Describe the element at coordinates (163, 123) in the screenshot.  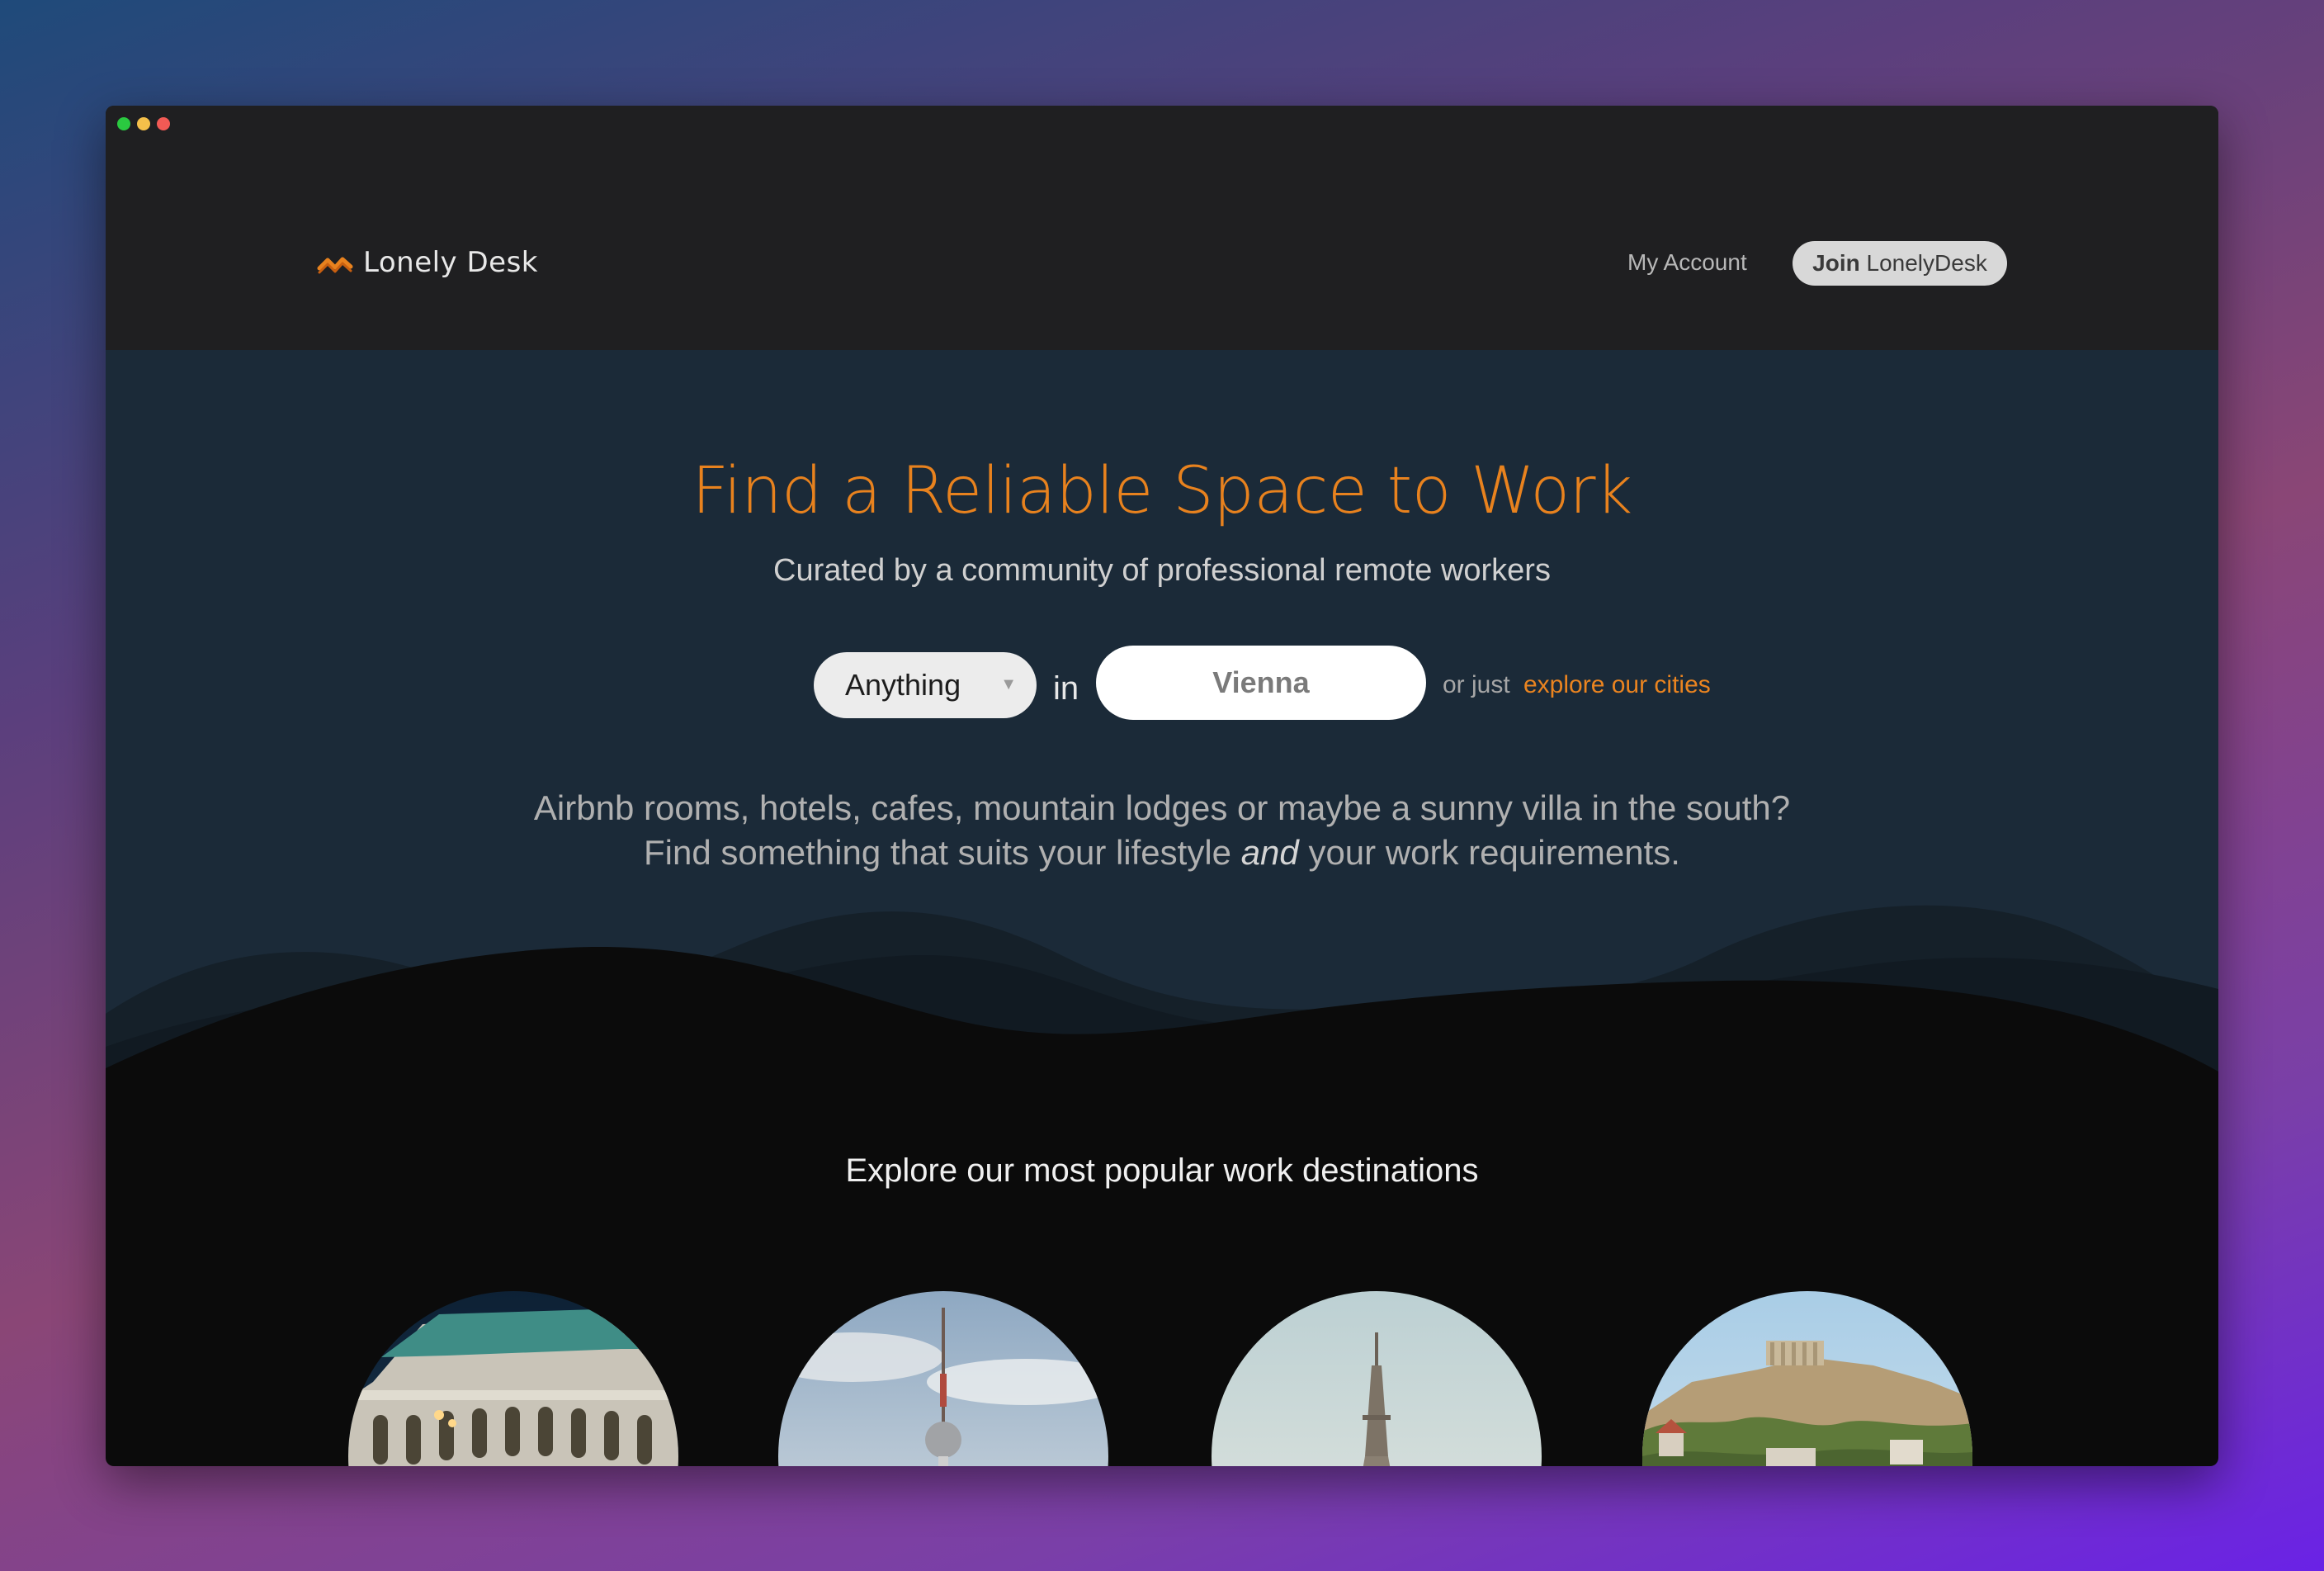
I see `window-close-button` at that location.